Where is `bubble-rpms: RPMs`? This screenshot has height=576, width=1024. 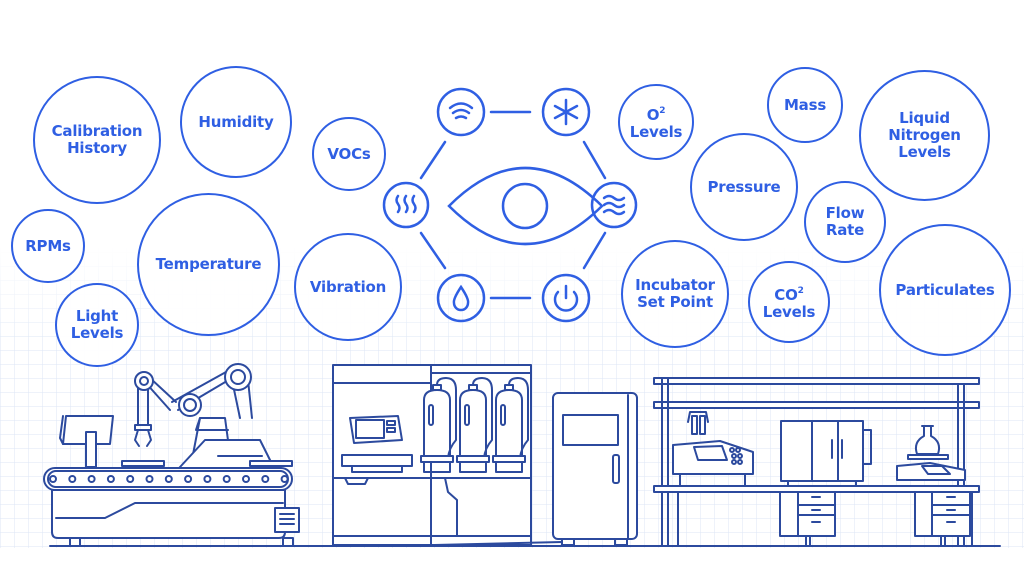
bubble-rpms: RPMs is located at coordinates (48, 246).